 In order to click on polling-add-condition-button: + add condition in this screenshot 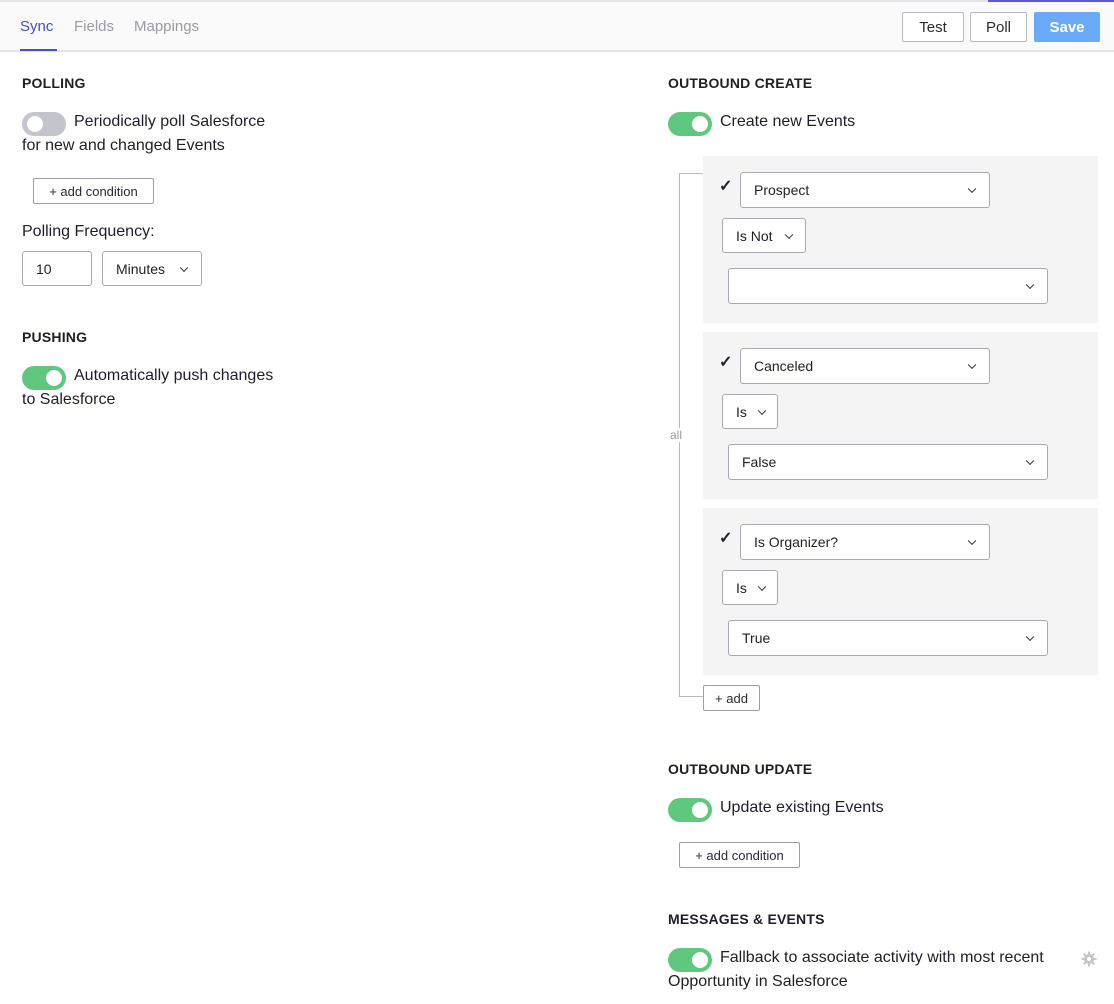, I will do `click(93, 191)`.